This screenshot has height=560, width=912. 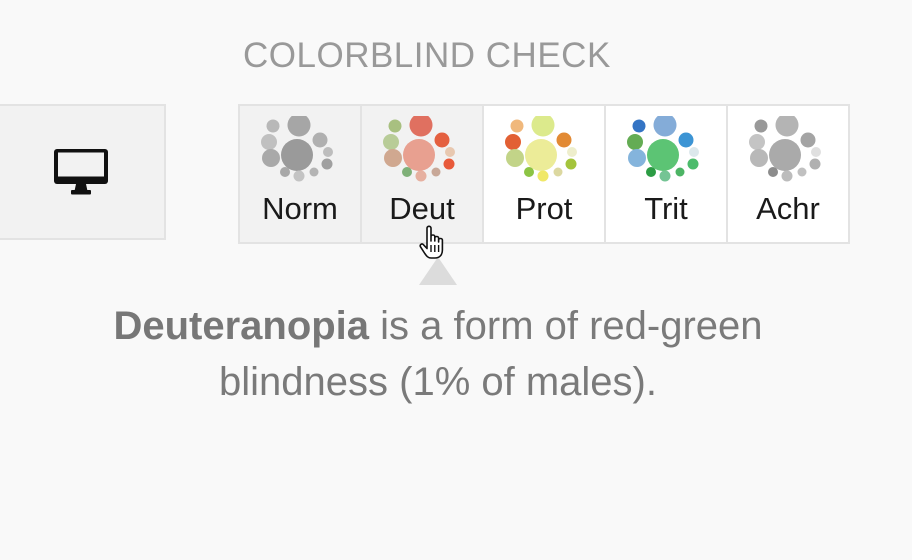 What do you see at coordinates (427, 55) in the screenshot?
I see `section-title: COLORBLIND CHECK` at bounding box center [427, 55].